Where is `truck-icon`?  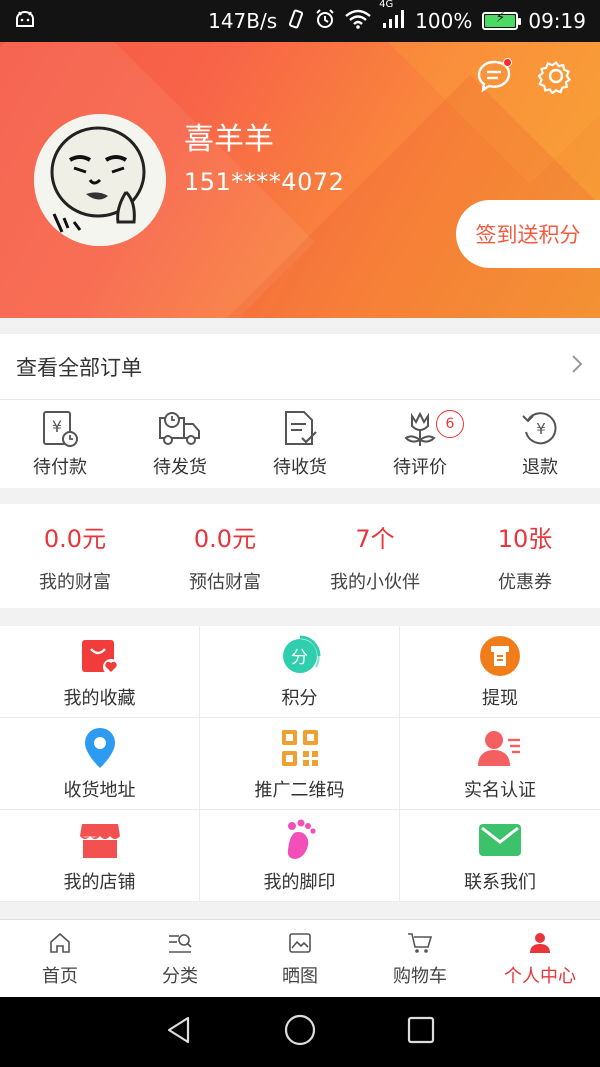 truck-icon is located at coordinates (180, 429).